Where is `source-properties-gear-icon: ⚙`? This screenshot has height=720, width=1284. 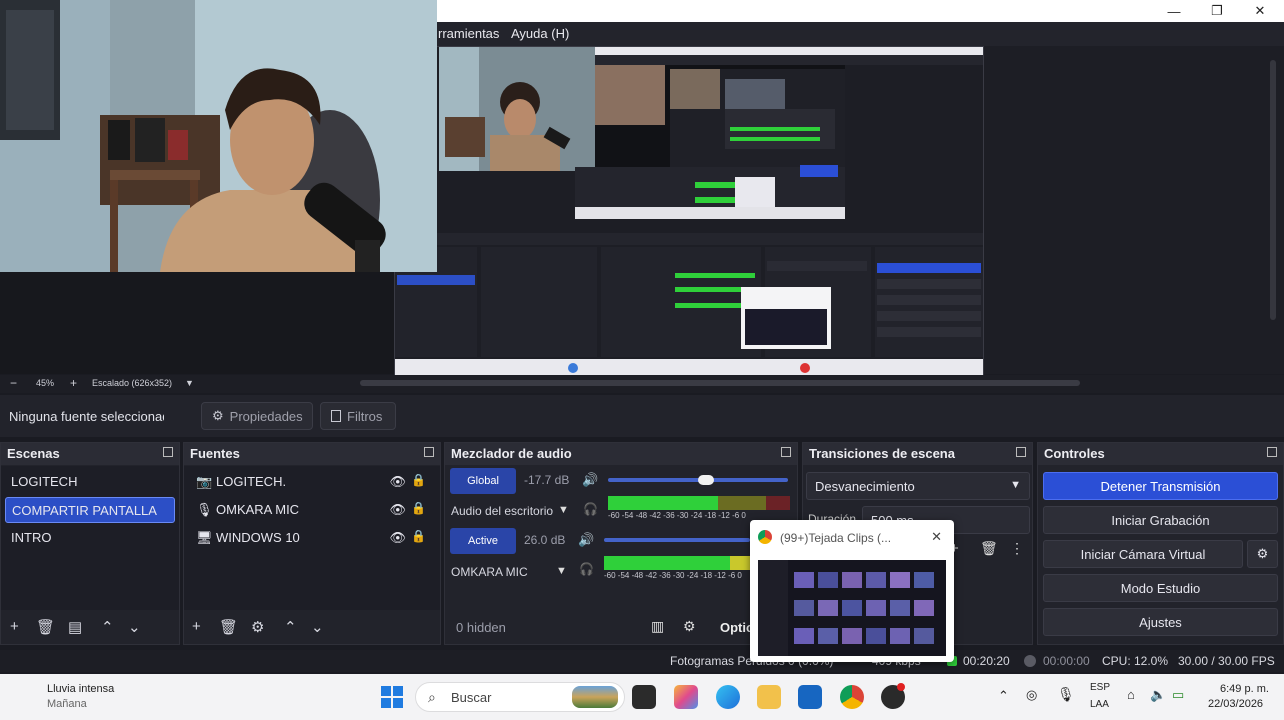 source-properties-gear-icon: ⚙ is located at coordinates (257, 627).